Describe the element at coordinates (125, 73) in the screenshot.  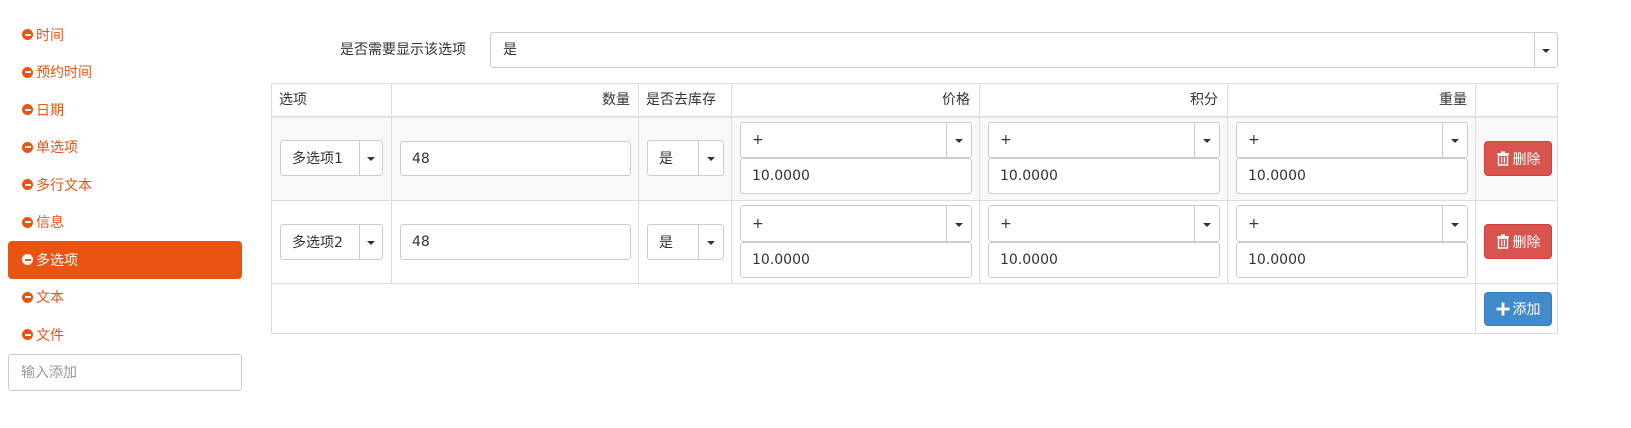
I see `sidebar-item-appointment-time: 预约时间` at that location.